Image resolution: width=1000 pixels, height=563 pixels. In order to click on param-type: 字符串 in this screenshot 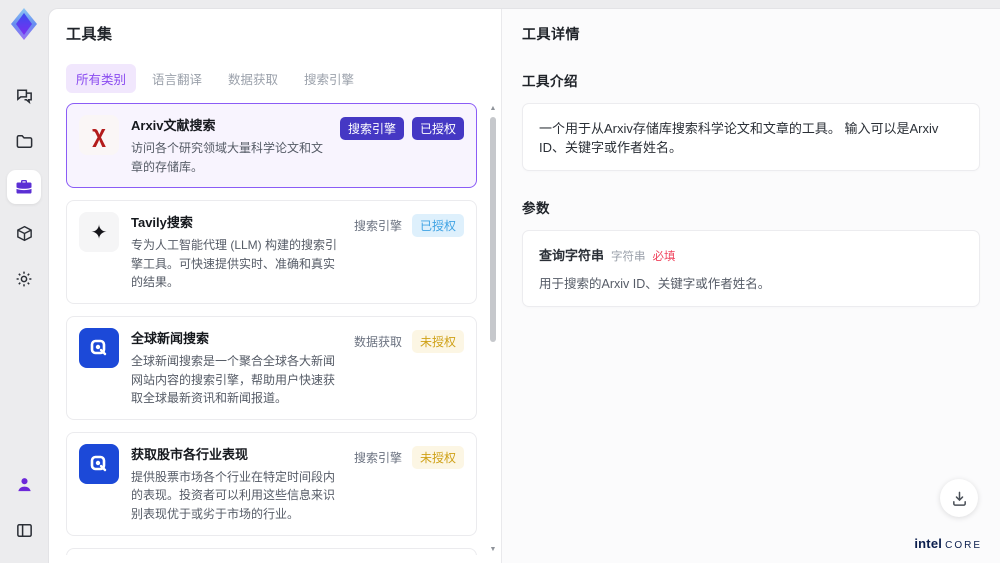, I will do `click(628, 257)`.